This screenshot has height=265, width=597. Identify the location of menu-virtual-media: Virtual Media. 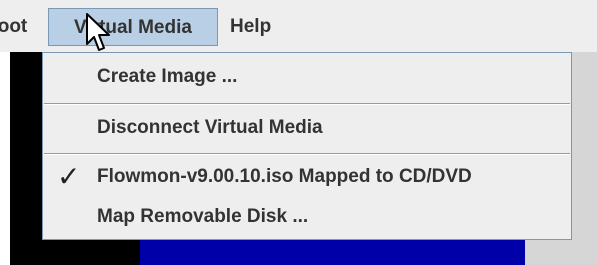
(133, 27).